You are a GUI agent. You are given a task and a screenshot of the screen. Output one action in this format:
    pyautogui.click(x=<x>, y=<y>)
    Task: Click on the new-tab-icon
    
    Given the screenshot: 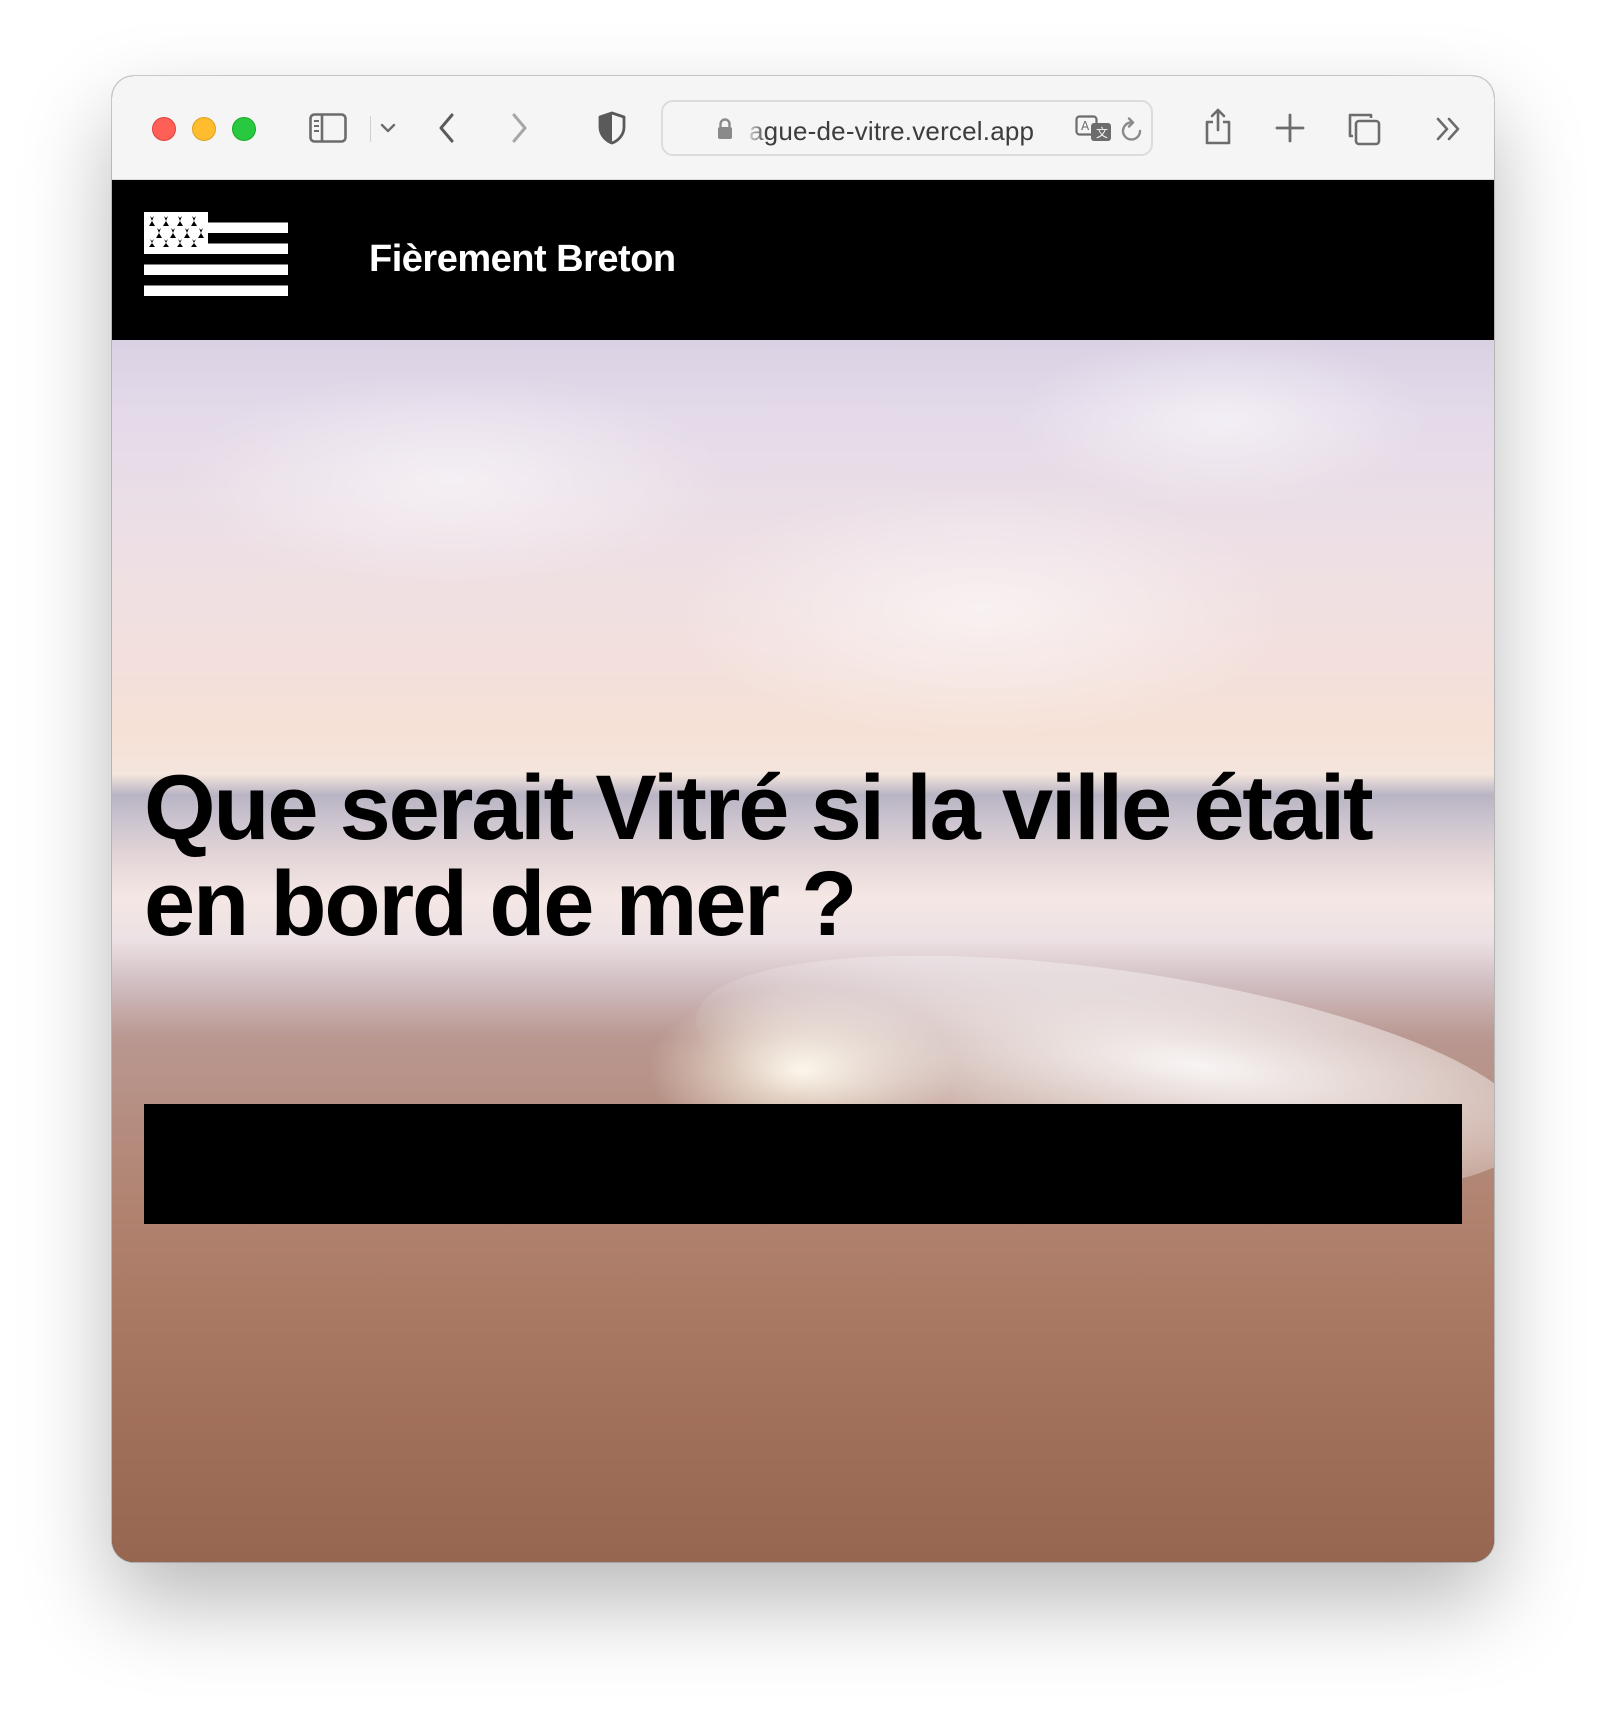 What is the action you would take?
    pyautogui.click(x=1290, y=128)
    